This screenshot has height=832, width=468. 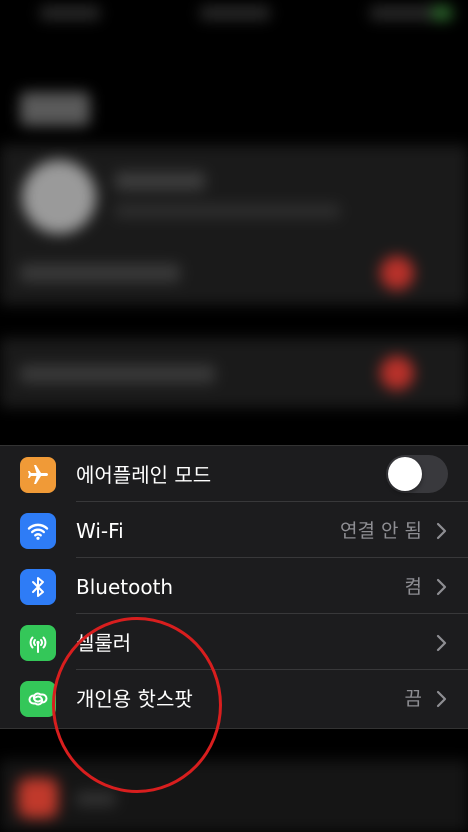 I want to click on lower-group-blurred, so click(x=234, y=796).